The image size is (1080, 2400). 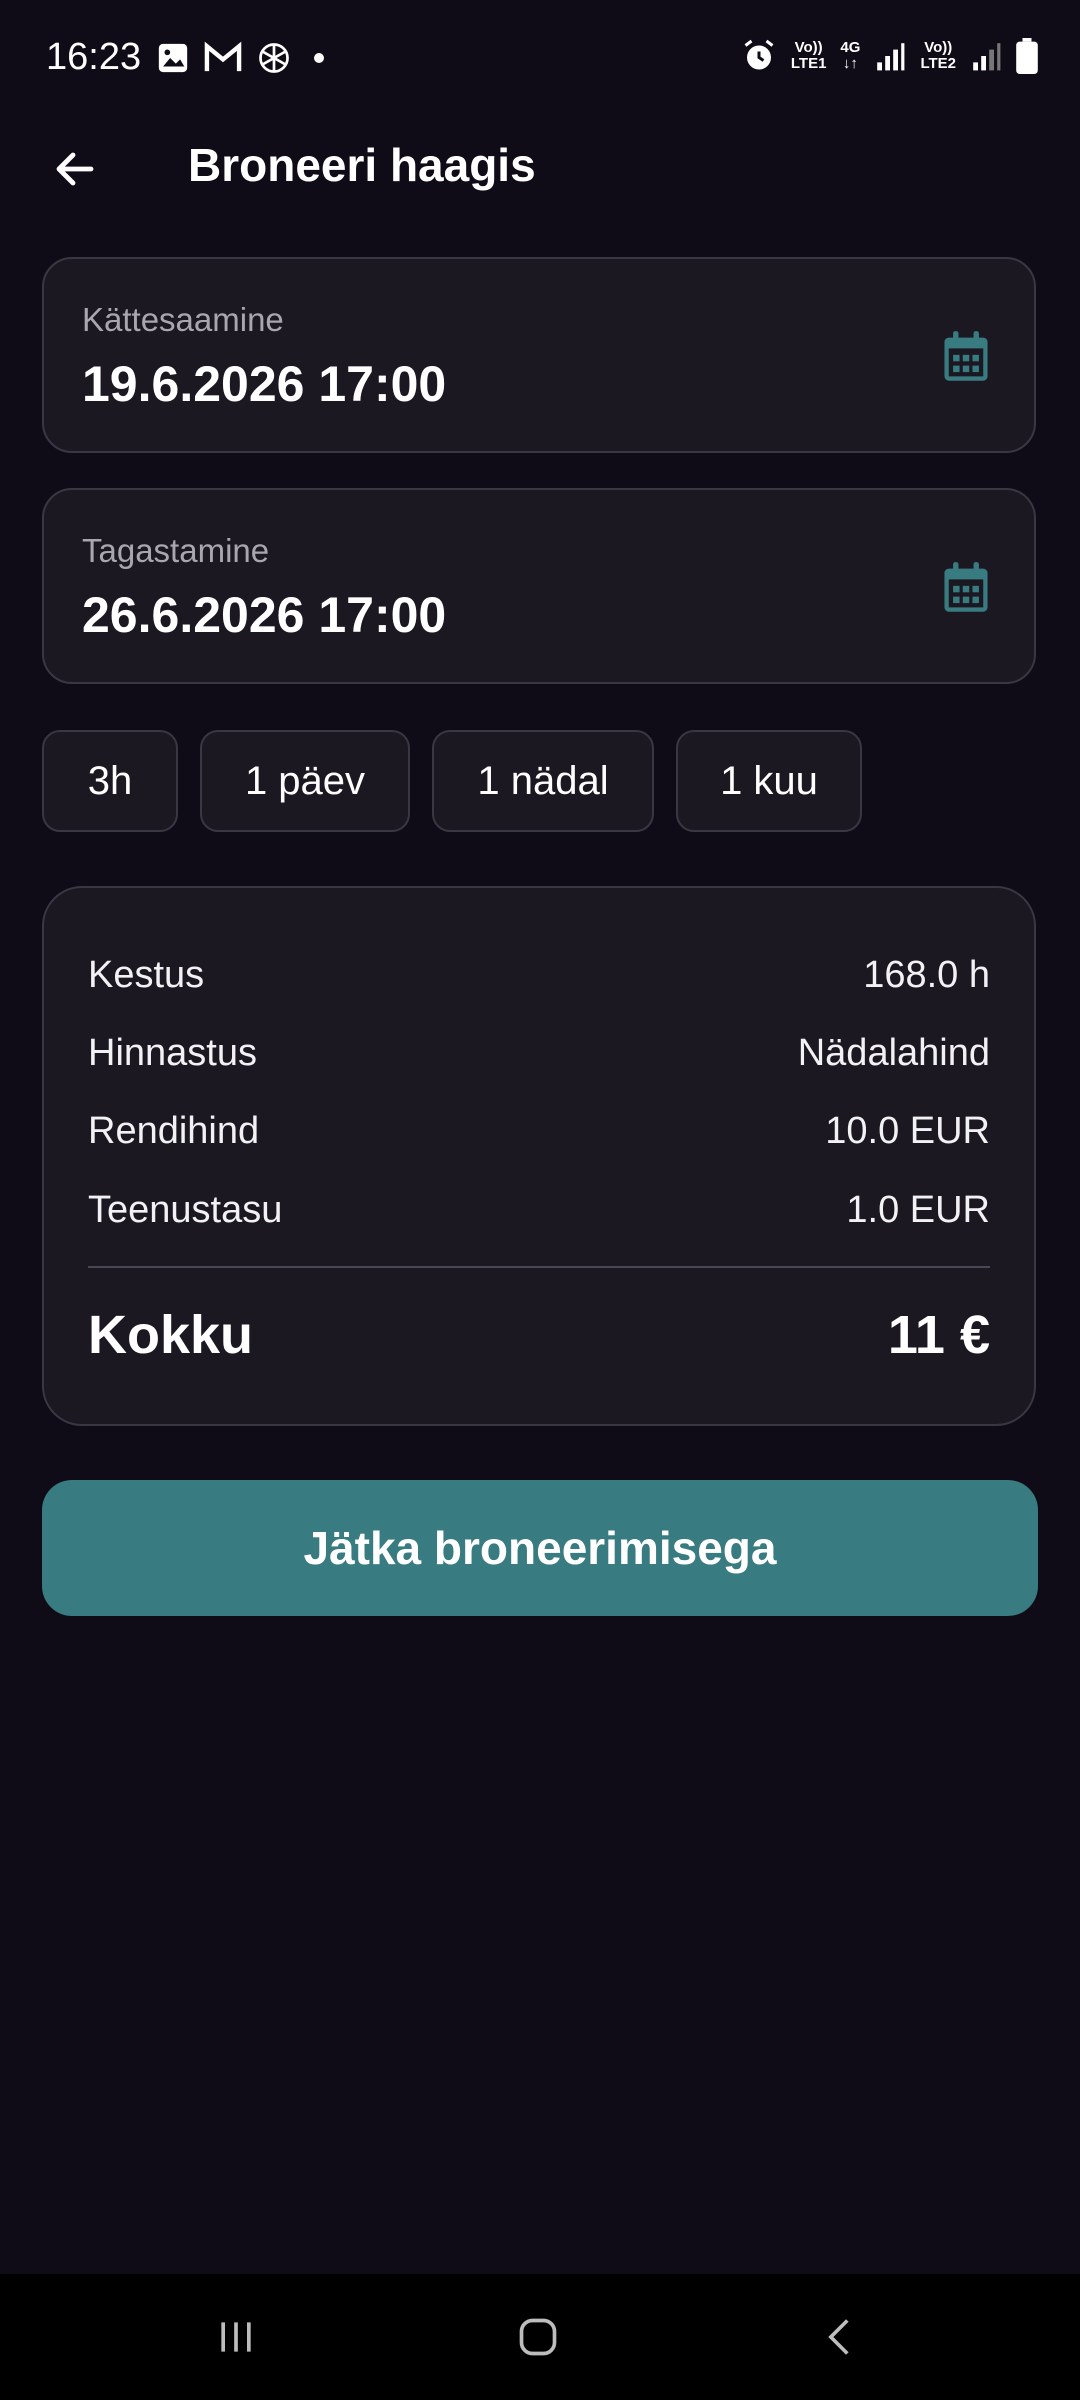 What do you see at coordinates (893, 1052) in the screenshot?
I see `summary-value: Nädalahind` at bounding box center [893, 1052].